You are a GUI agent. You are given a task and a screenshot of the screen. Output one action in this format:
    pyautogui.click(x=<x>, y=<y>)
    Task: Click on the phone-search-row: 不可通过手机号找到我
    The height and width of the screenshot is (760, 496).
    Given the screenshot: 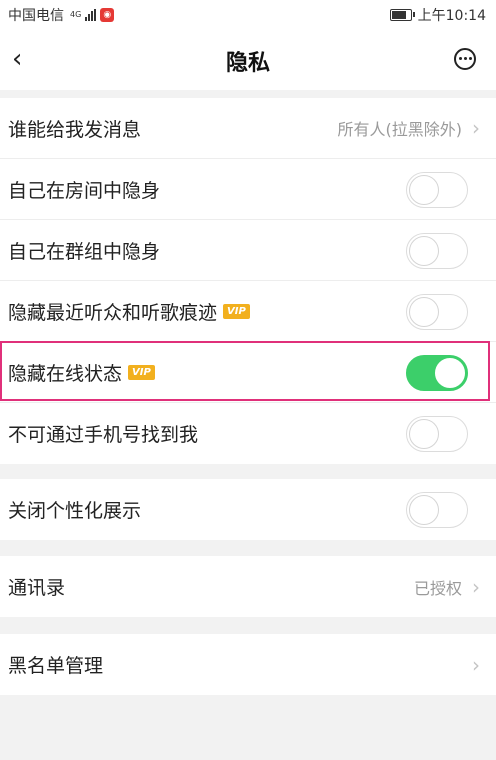 What is the action you would take?
    pyautogui.click(x=248, y=433)
    